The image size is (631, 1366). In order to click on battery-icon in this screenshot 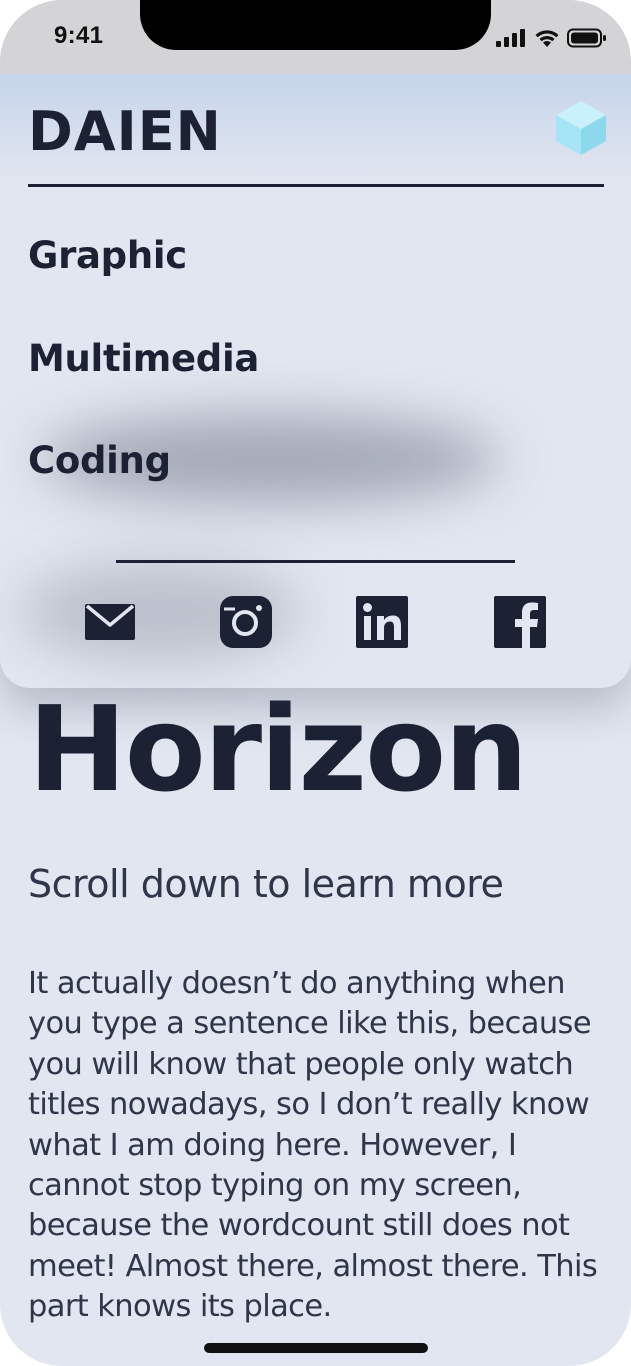, I will do `click(586, 38)`.